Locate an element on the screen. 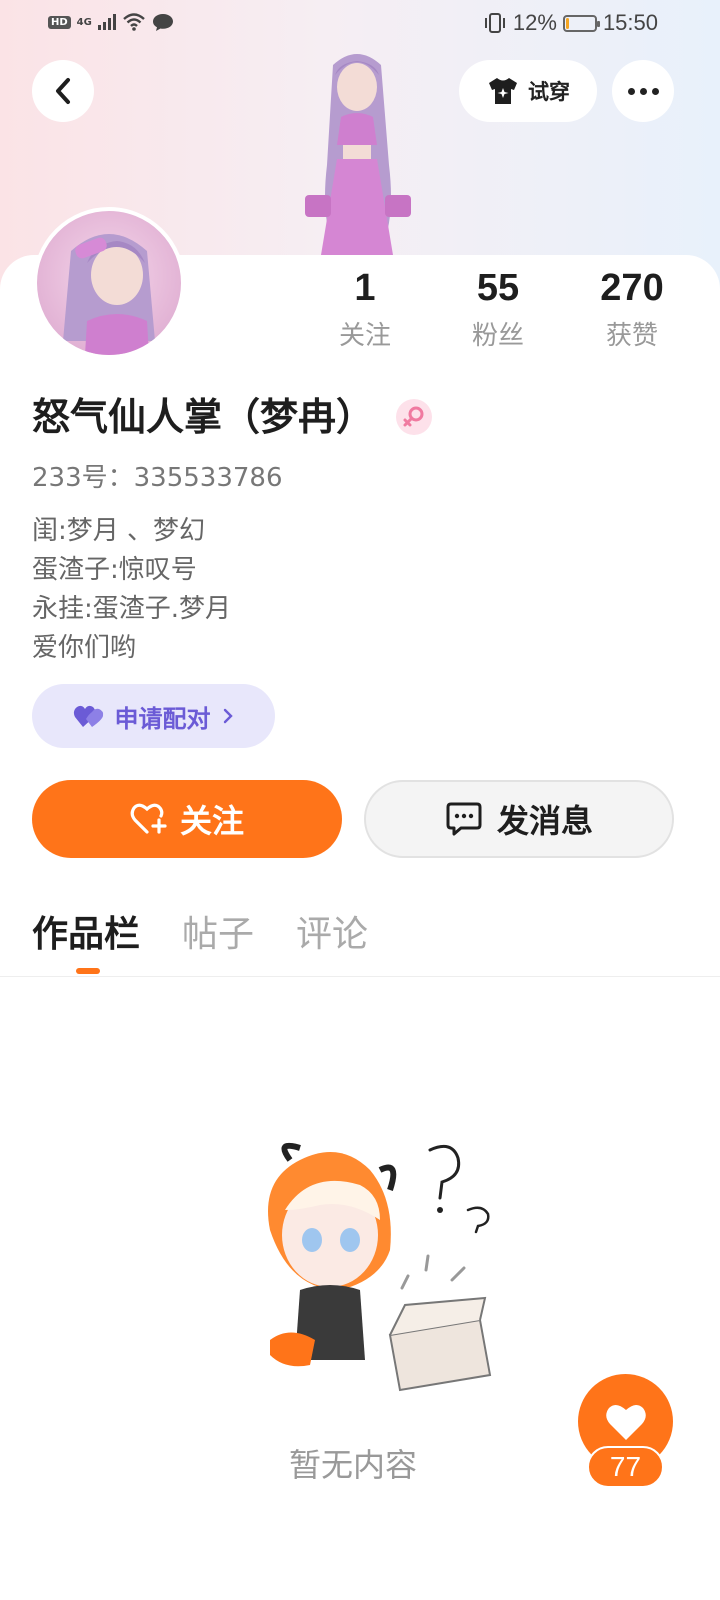  stat-following-value: 1 is located at coordinates (365, 288).